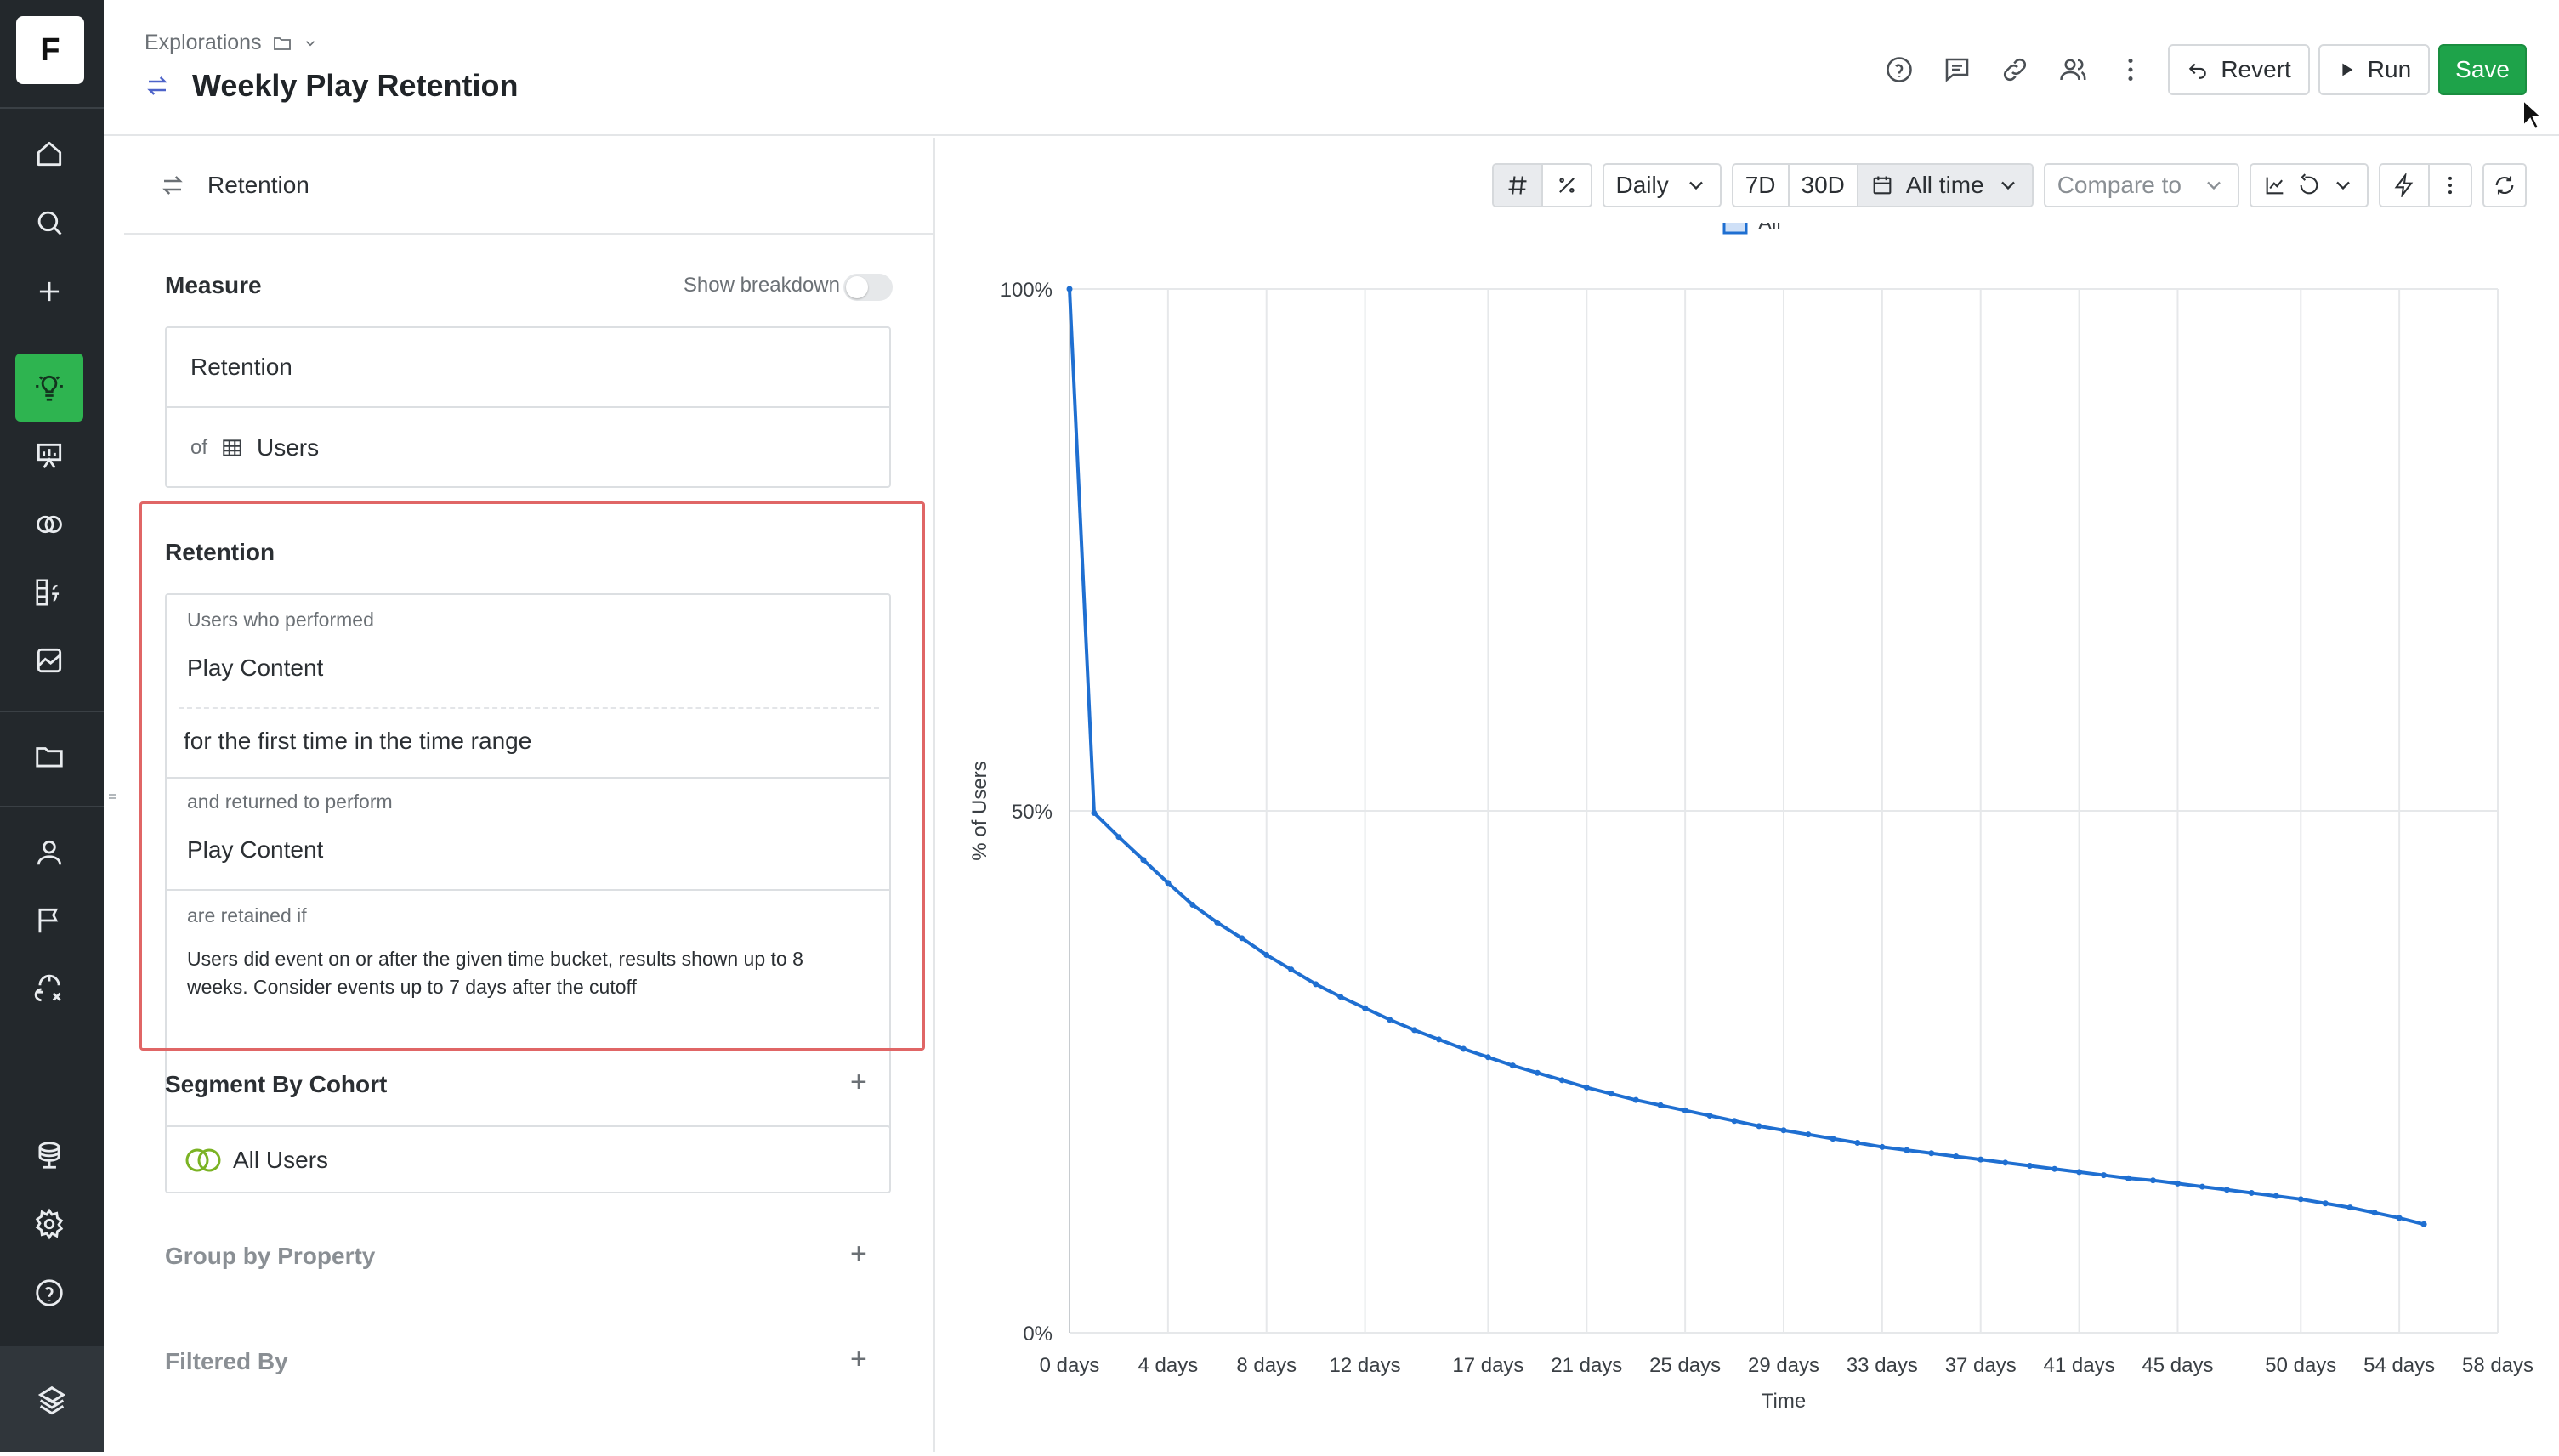 Image resolution: width=2559 pixels, height=1456 pixels. Describe the element at coordinates (112, 796) in the screenshot. I see `panel-resize-handle` at that location.